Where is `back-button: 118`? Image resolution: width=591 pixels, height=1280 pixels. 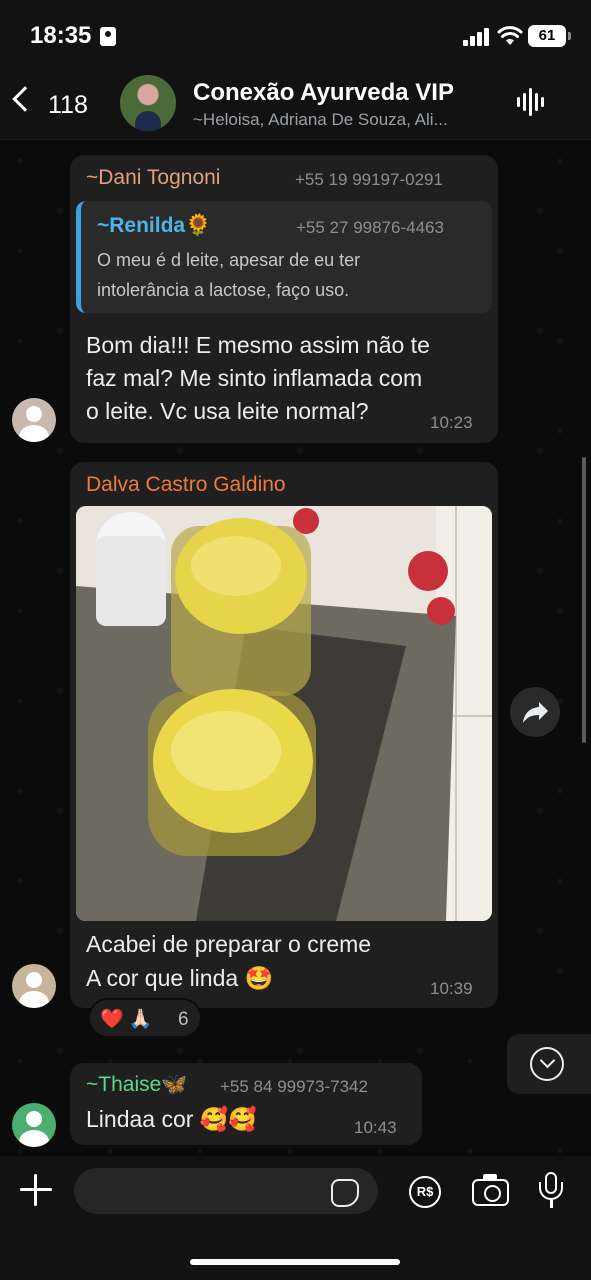
back-button: 118 is located at coordinates (57, 104).